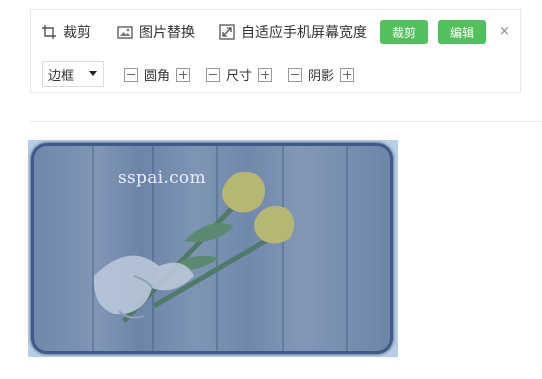 This screenshot has height=379, width=542. What do you see at coordinates (125, 32) in the screenshot?
I see `image-replace-icon` at bounding box center [125, 32].